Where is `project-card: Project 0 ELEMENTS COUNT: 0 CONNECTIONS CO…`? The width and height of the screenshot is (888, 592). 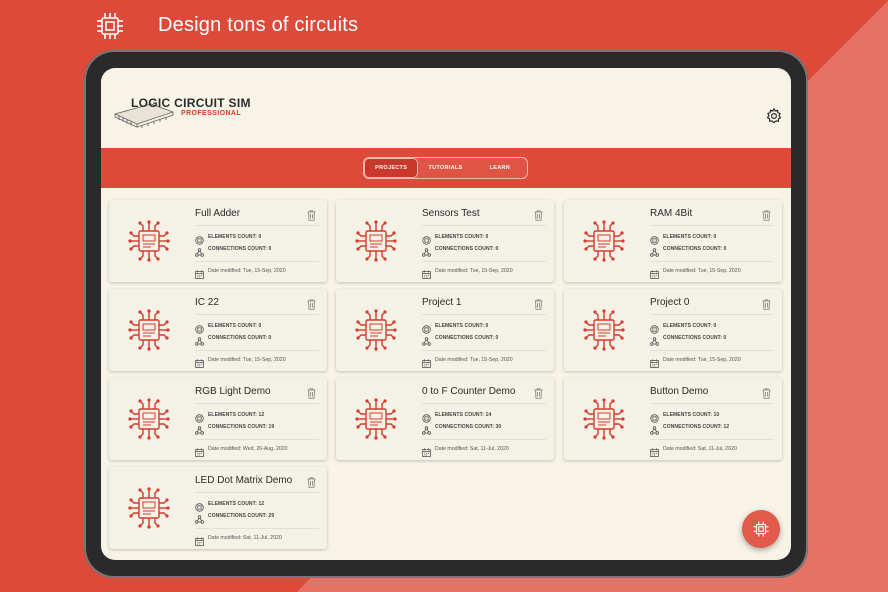
project-card: Project 0 ELEMENTS COUNT: 0 CONNECTIONS CO… is located at coordinates (673, 330).